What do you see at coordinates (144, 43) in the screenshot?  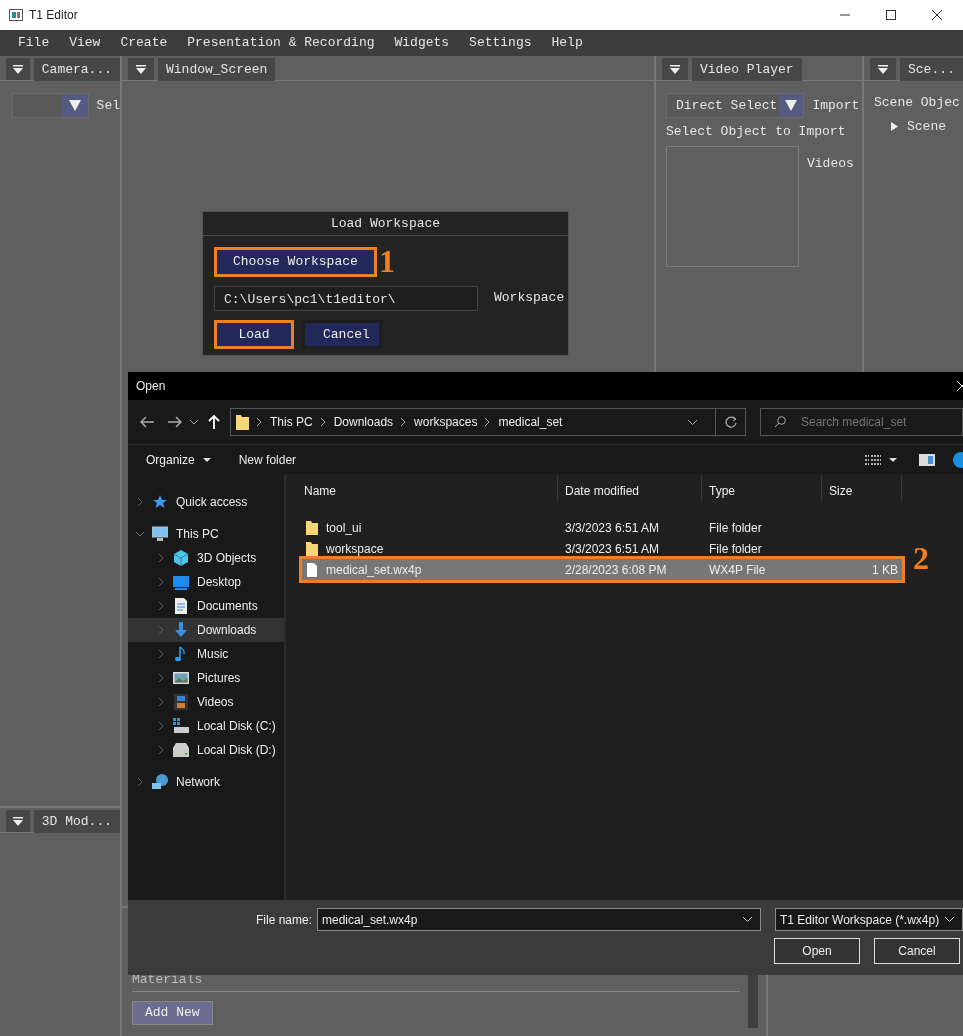 I see `menu-item: Create` at bounding box center [144, 43].